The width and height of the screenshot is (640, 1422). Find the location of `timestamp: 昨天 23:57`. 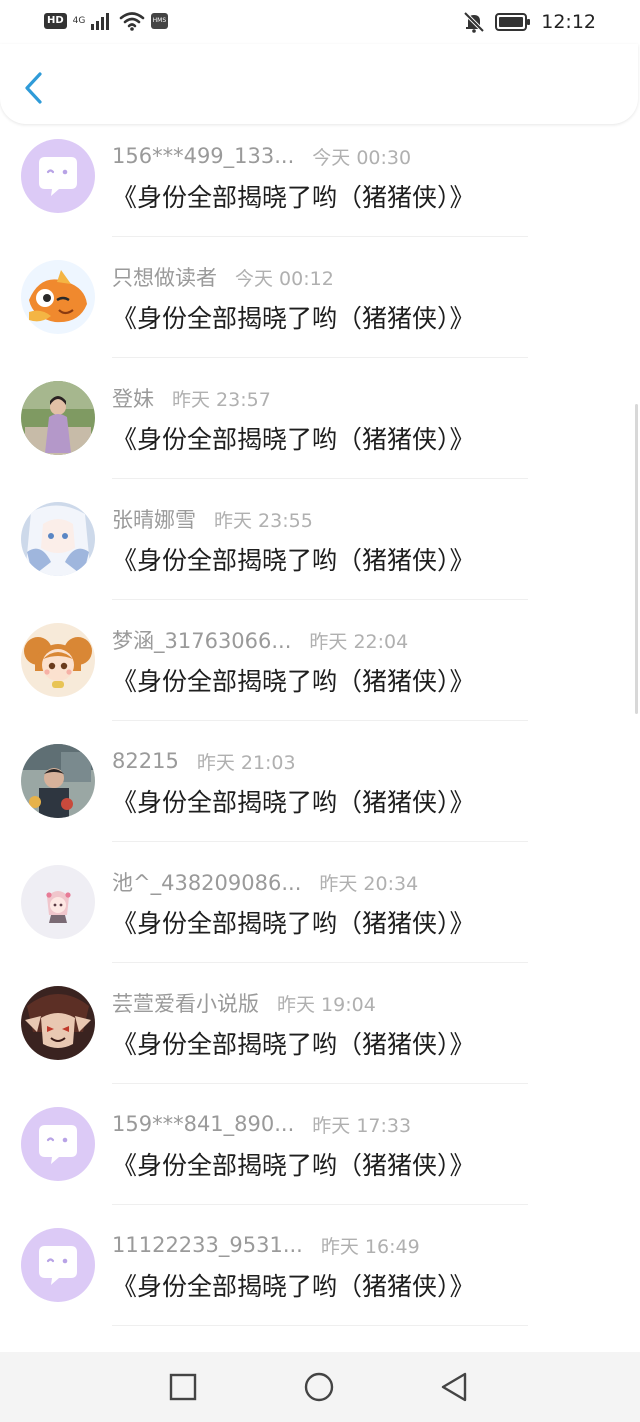

timestamp: 昨天 23:57 is located at coordinates (221, 399).